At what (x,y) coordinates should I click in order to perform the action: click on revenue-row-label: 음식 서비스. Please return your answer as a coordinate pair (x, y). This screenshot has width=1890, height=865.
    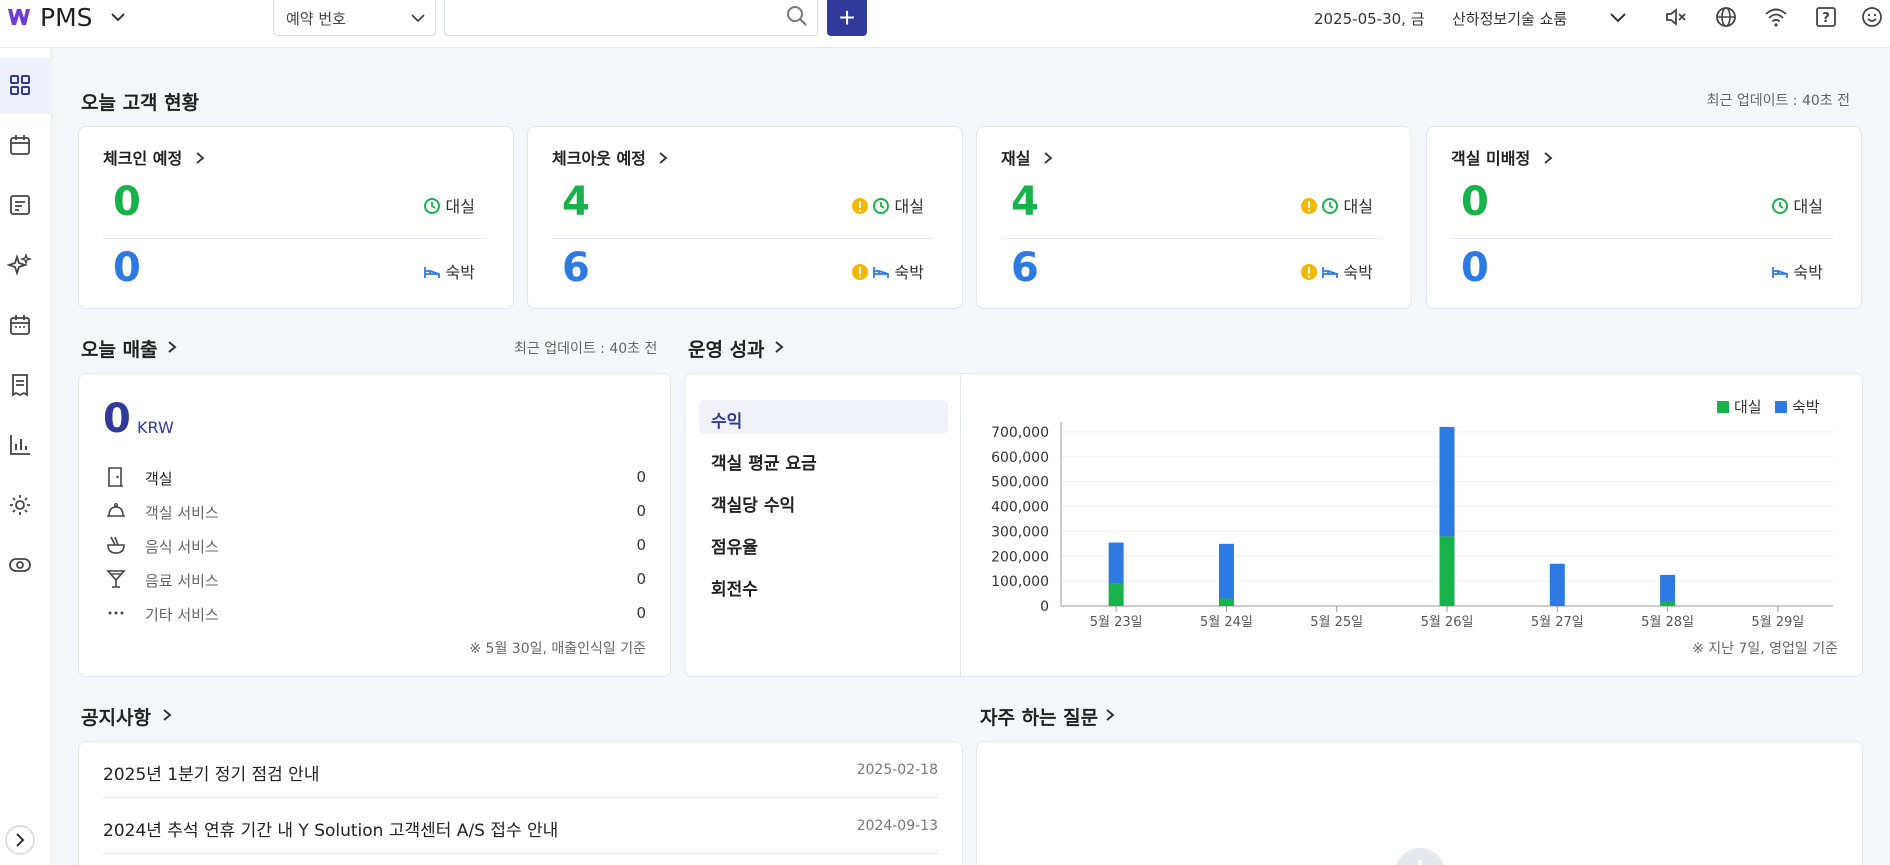
    Looking at the image, I should click on (182, 547).